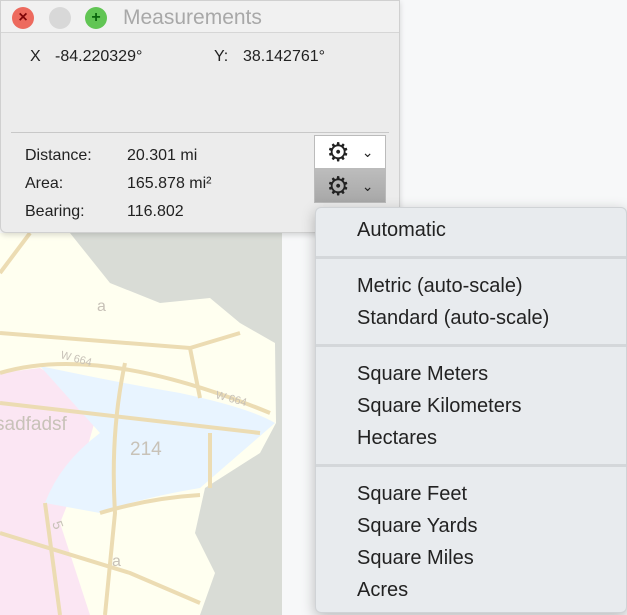 The width and height of the screenshot is (627, 615). Describe the element at coordinates (412, 494) in the screenshot. I see `menu-item-square-feet: Square Feet` at that location.